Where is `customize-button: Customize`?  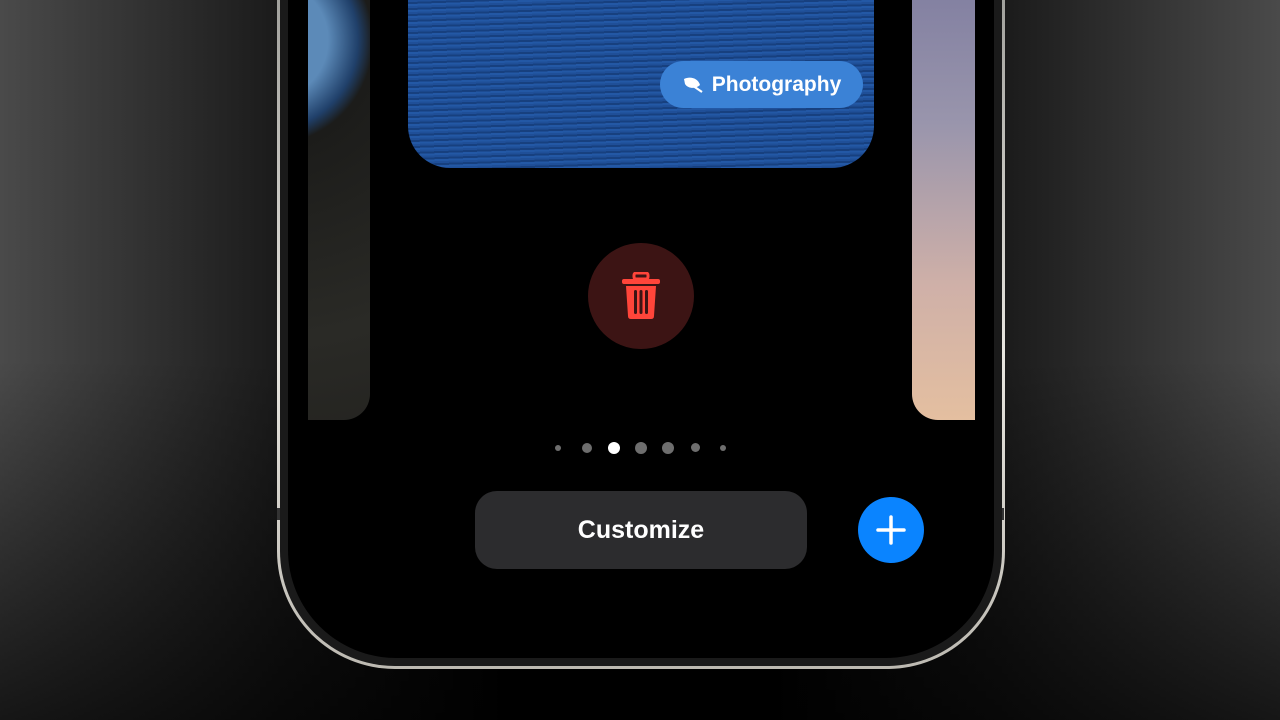
customize-button: Customize is located at coordinates (641, 530).